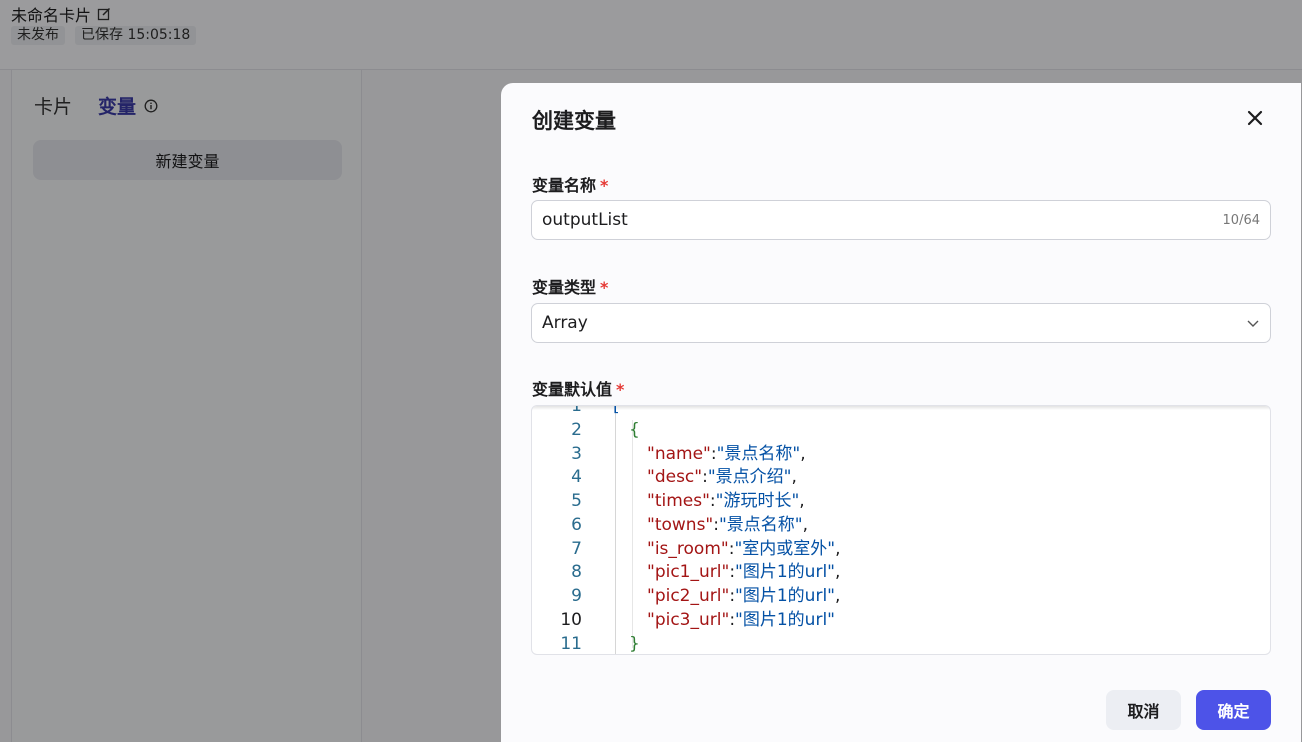 The image size is (1302, 742). I want to click on close-icon, so click(1255, 118).